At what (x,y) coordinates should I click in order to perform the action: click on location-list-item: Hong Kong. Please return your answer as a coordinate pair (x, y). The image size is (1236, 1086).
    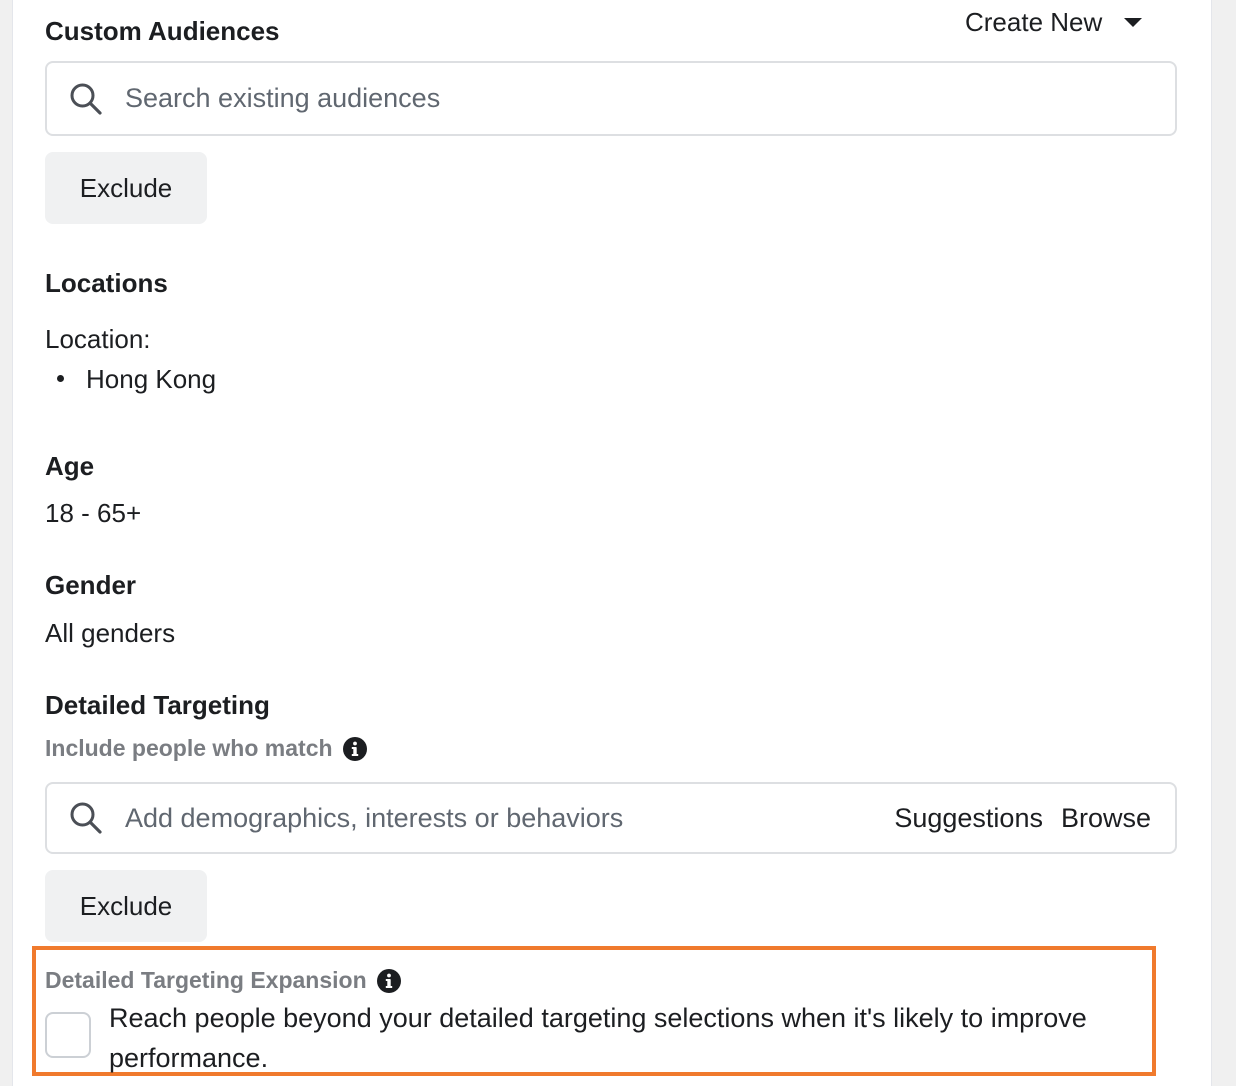
    Looking at the image, I should click on (136, 379).